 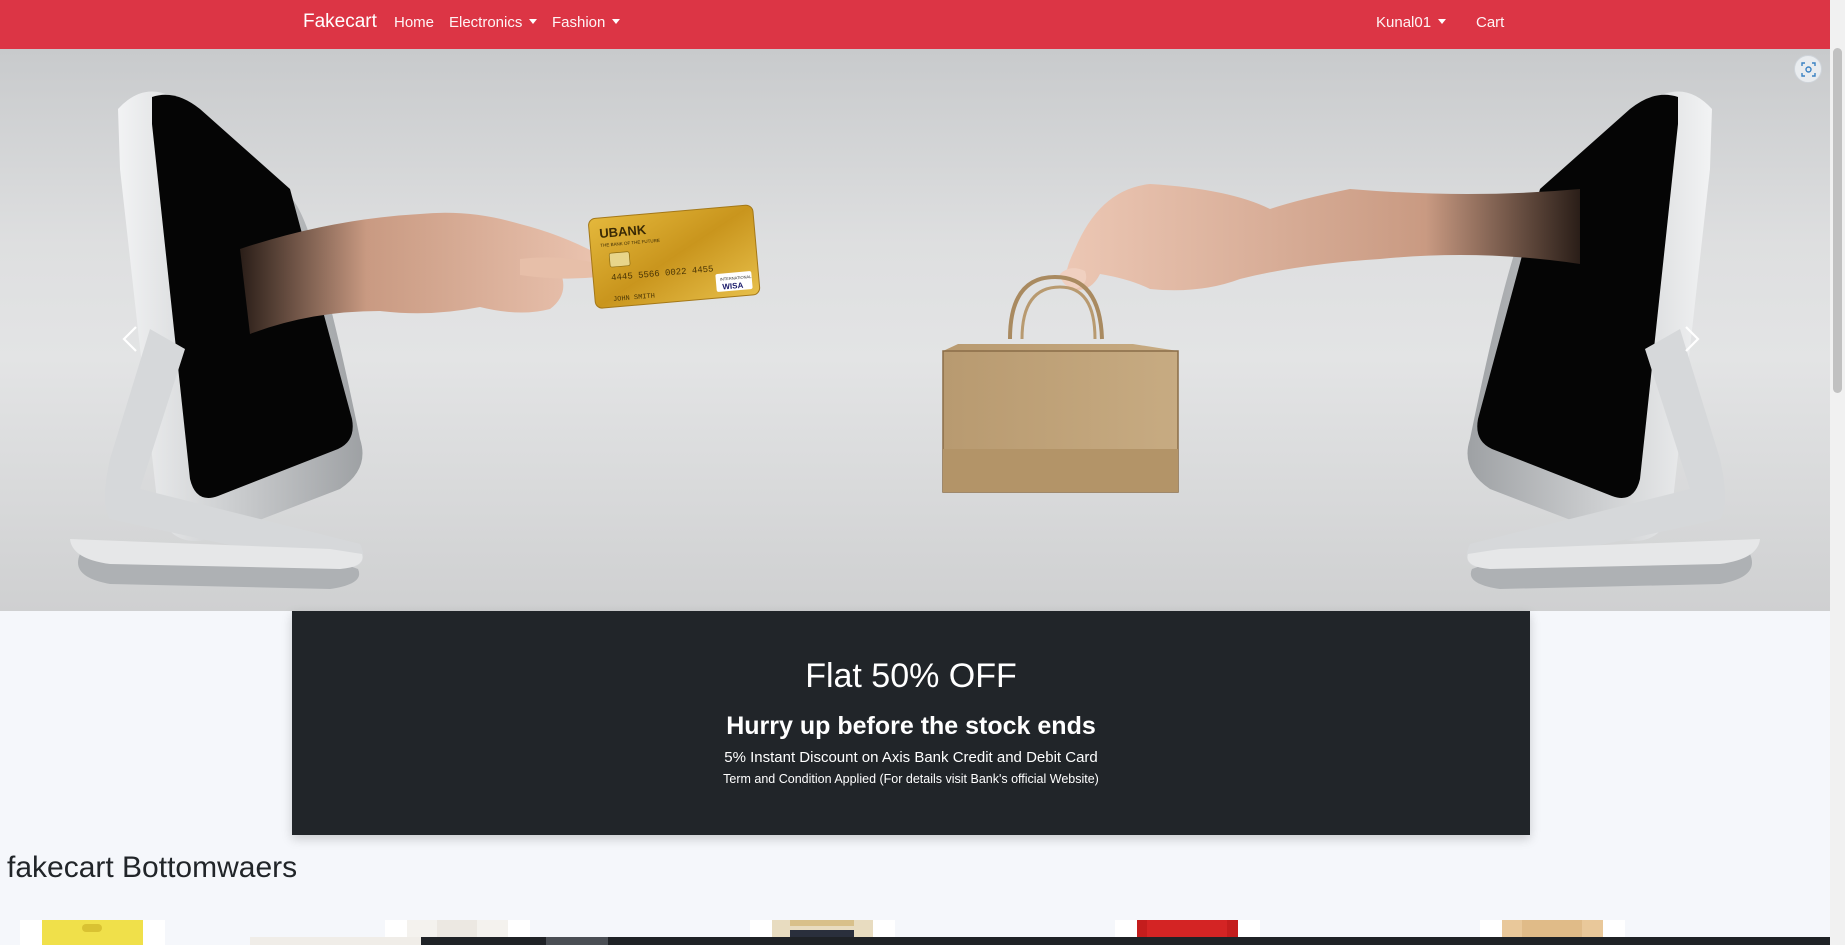 I want to click on nav-fashion-dropdown: Fashion, so click(x=586, y=22).